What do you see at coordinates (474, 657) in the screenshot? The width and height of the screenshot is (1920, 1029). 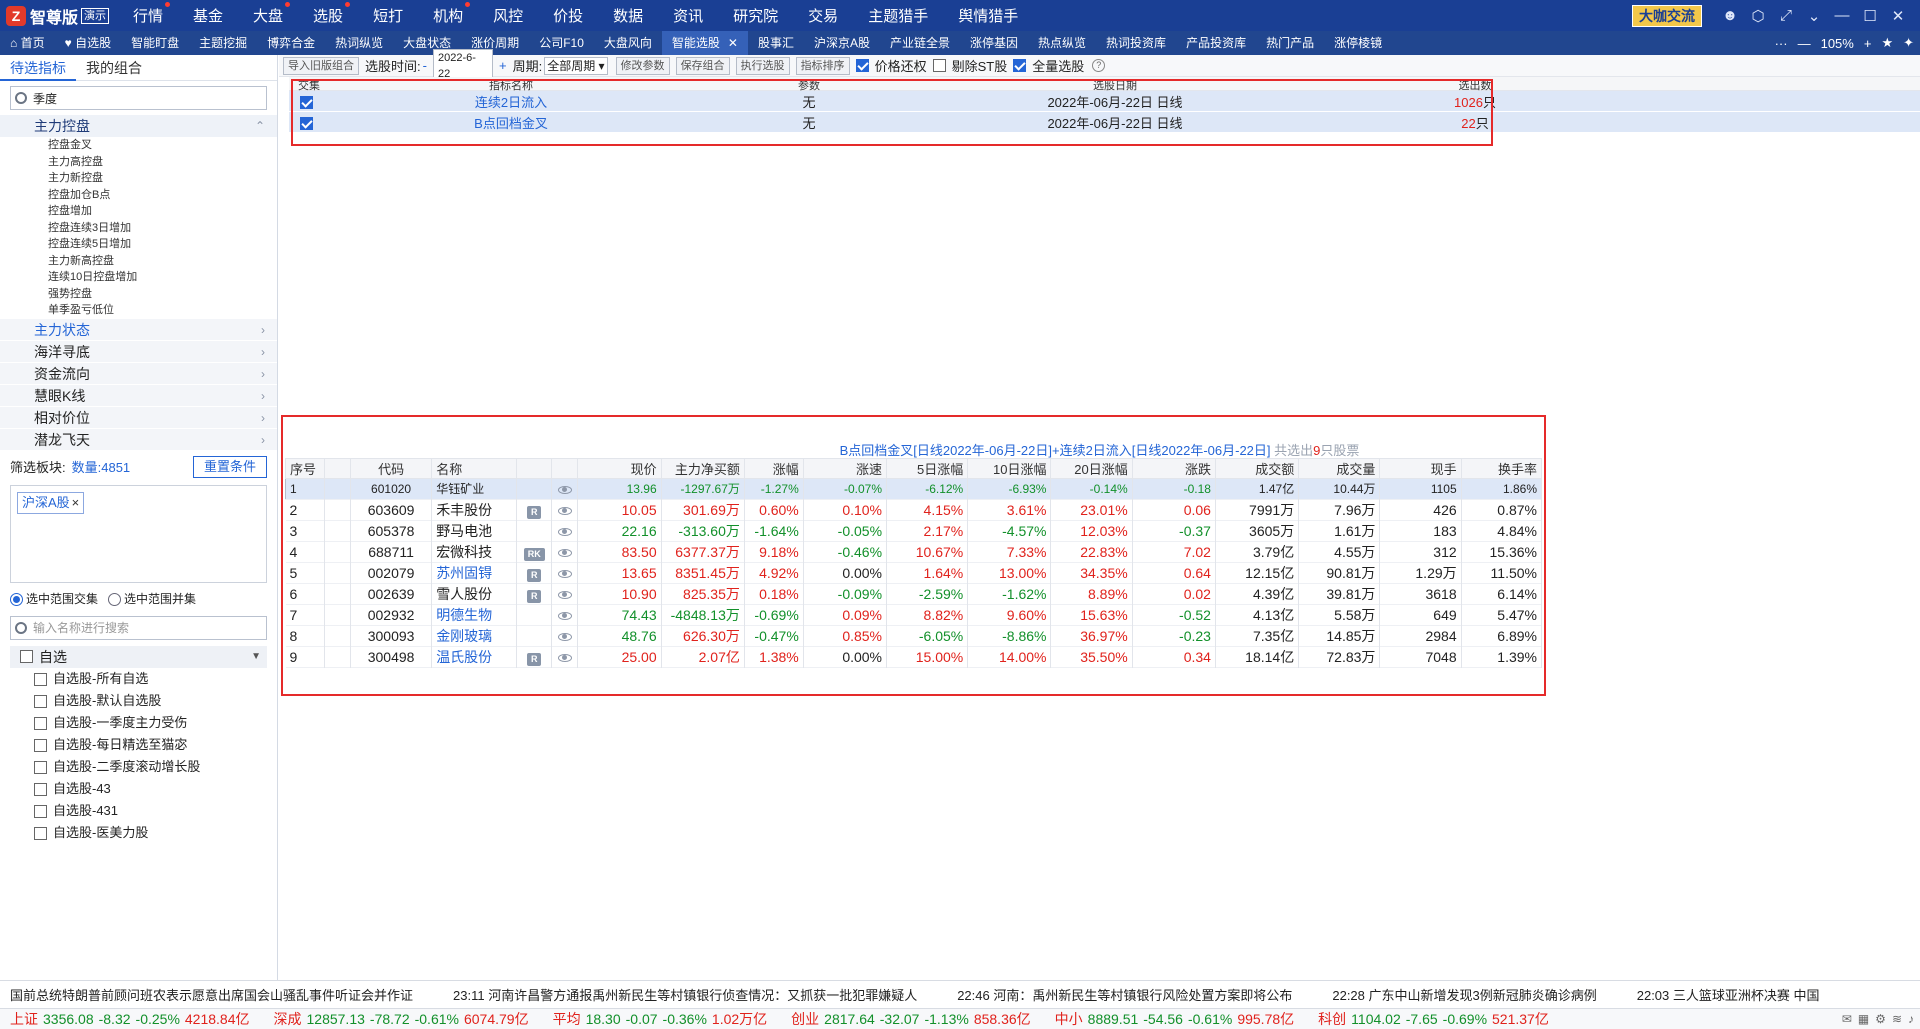 I see `stock-name: 温氏股份` at bounding box center [474, 657].